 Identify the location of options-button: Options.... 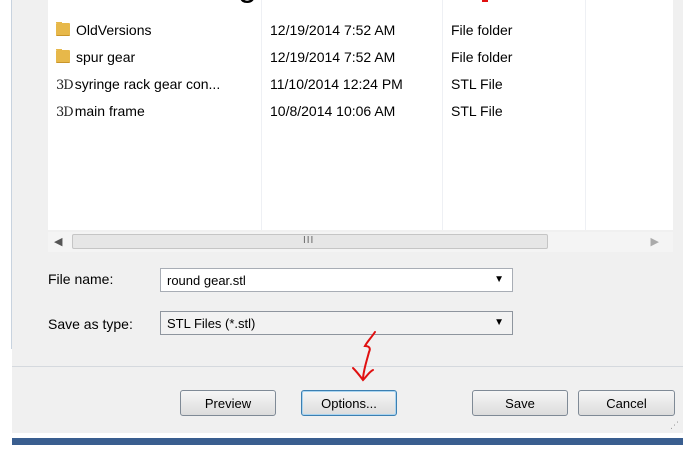
(349, 403).